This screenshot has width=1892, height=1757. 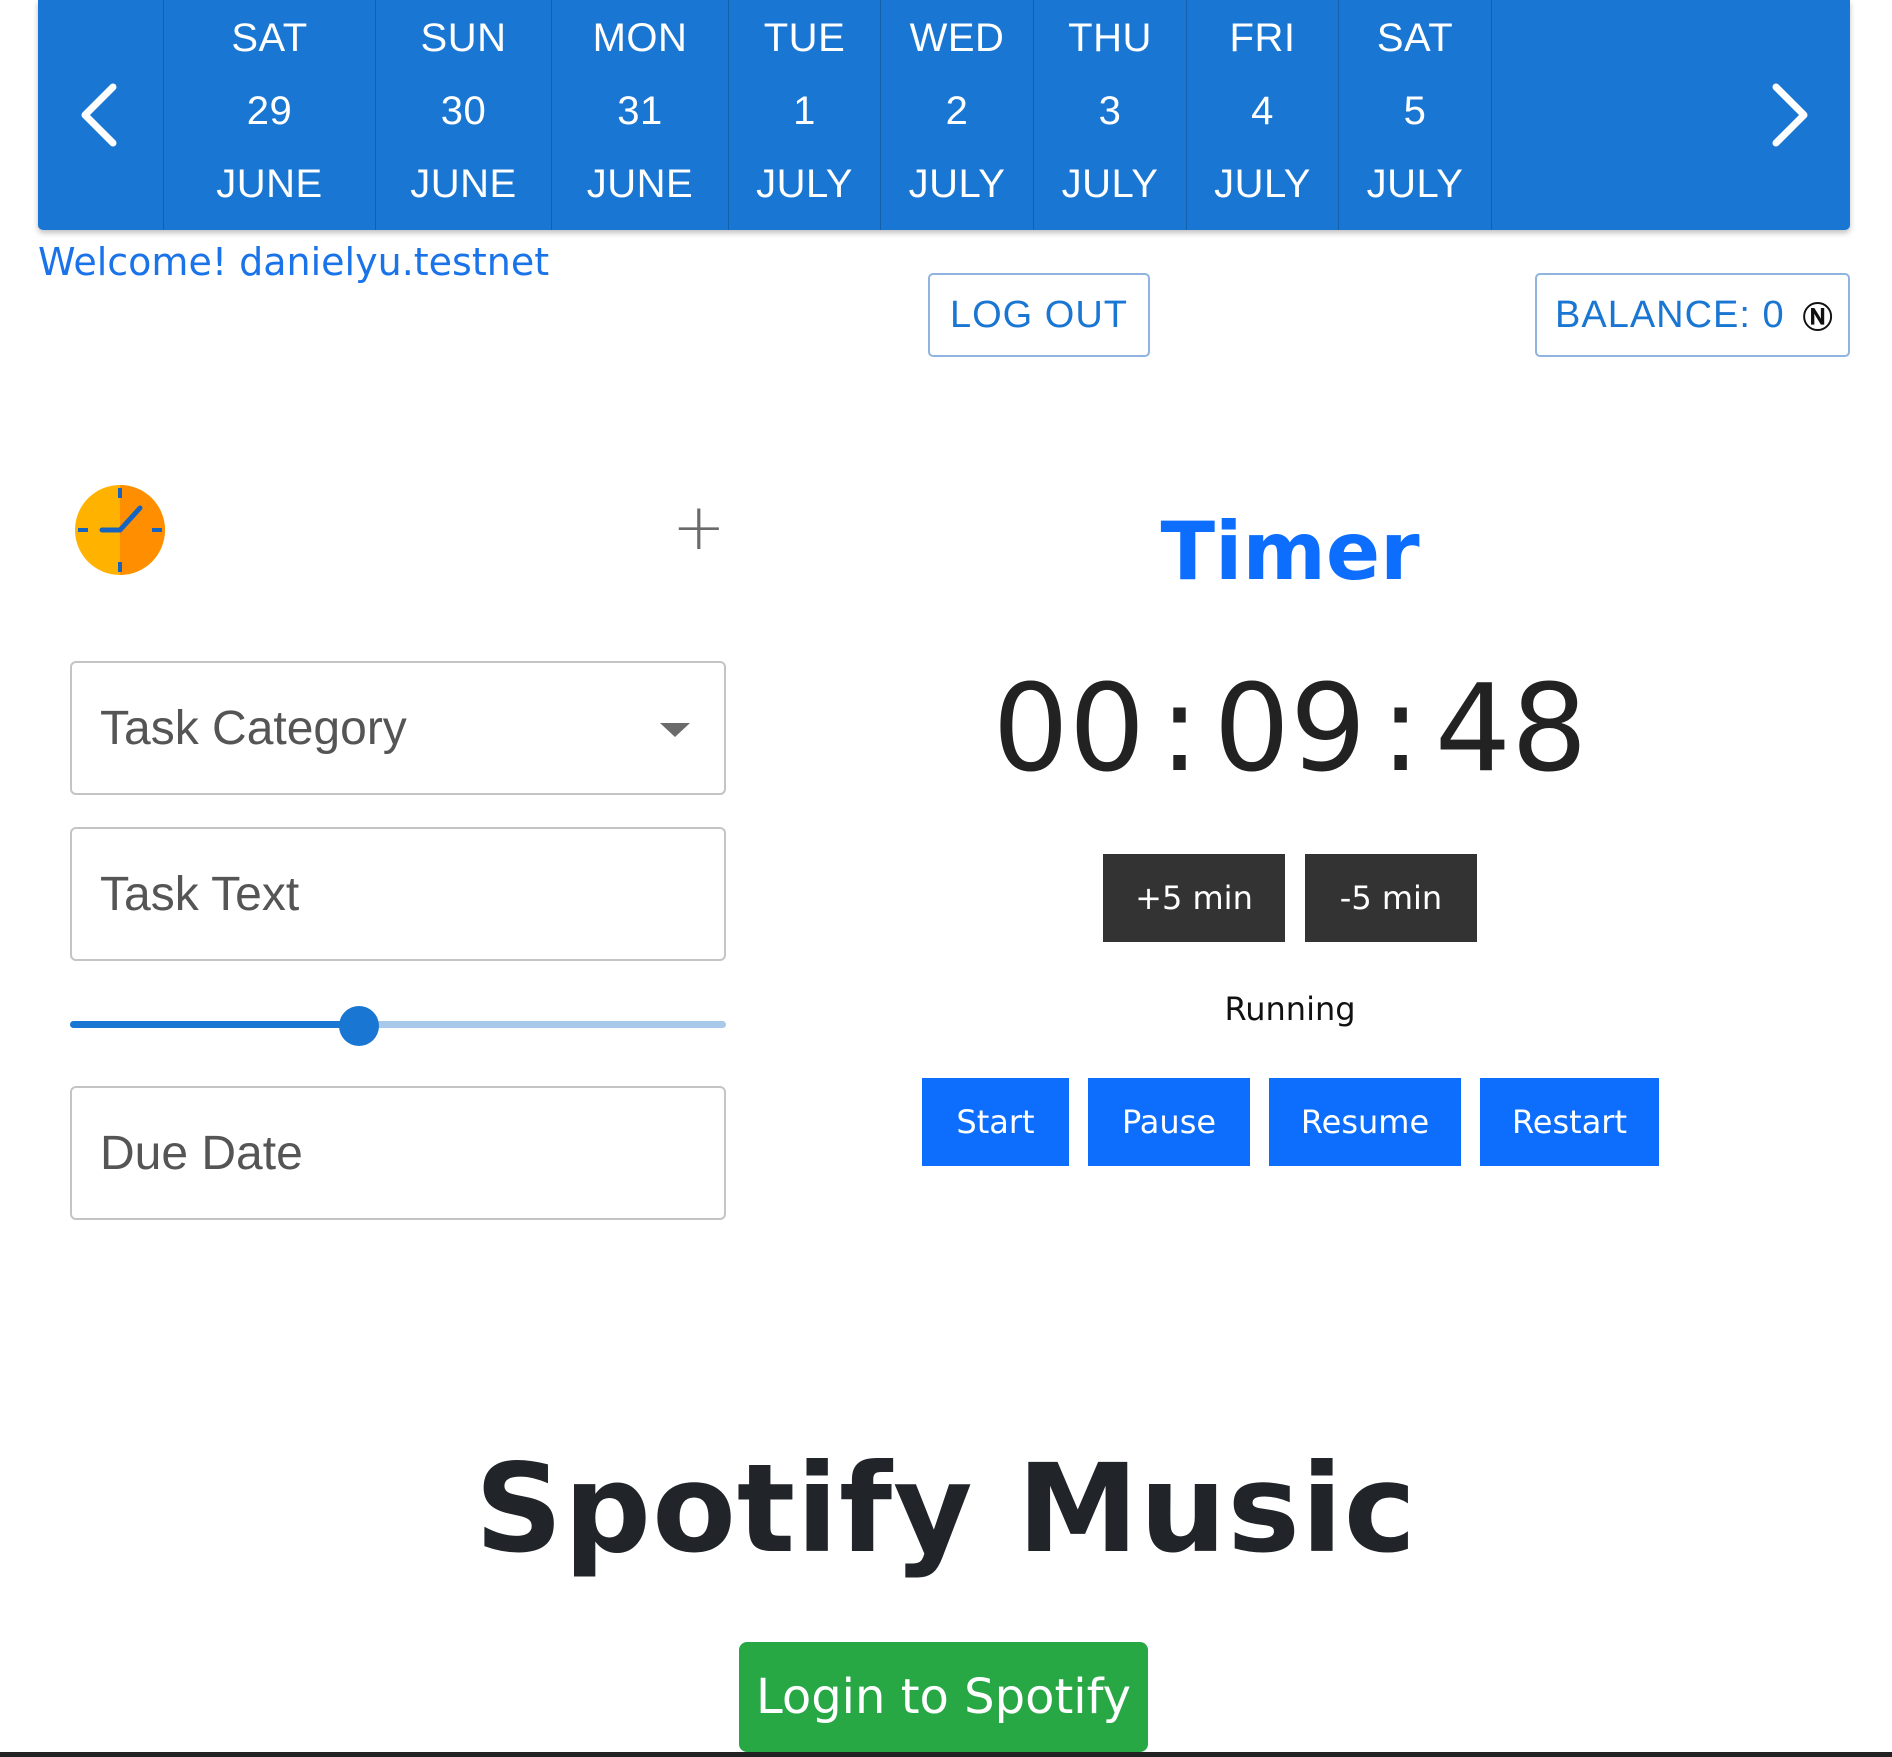 What do you see at coordinates (294, 262) in the screenshot?
I see `welcome-message: Welcome! danielyu.testnet` at bounding box center [294, 262].